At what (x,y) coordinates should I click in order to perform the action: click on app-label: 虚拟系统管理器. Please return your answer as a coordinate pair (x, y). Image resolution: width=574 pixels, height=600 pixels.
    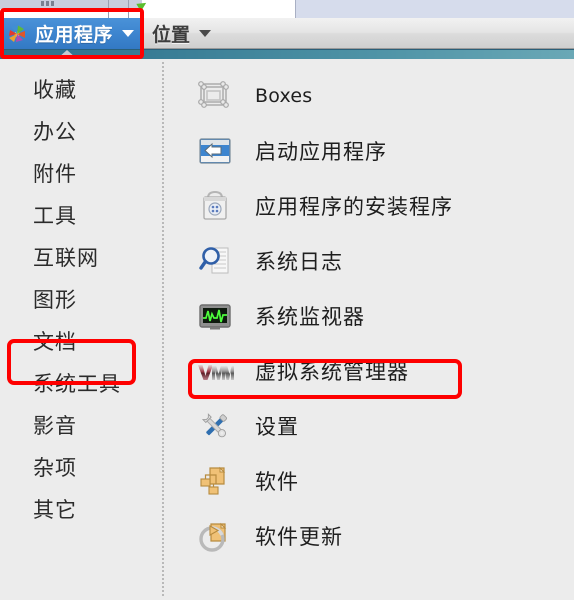
    Looking at the image, I should click on (332, 371).